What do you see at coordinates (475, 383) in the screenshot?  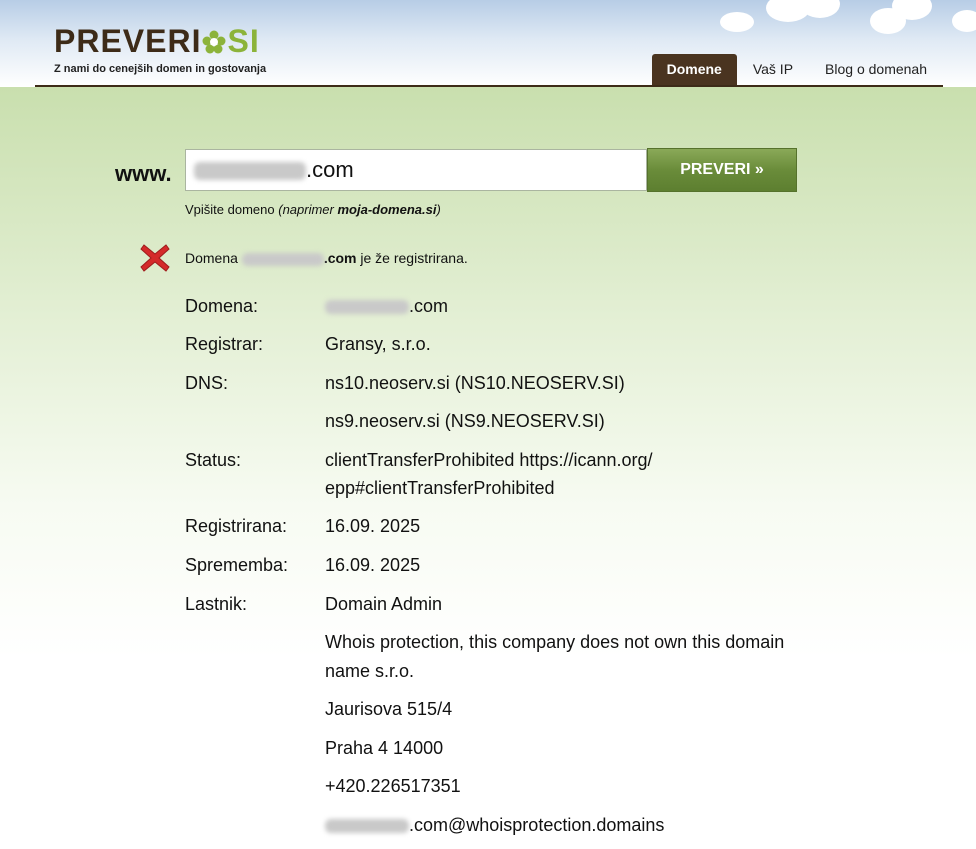 I see `value-dns-1: ns10.neoserv.si (NS10.NEOSERV.SI)` at bounding box center [475, 383].